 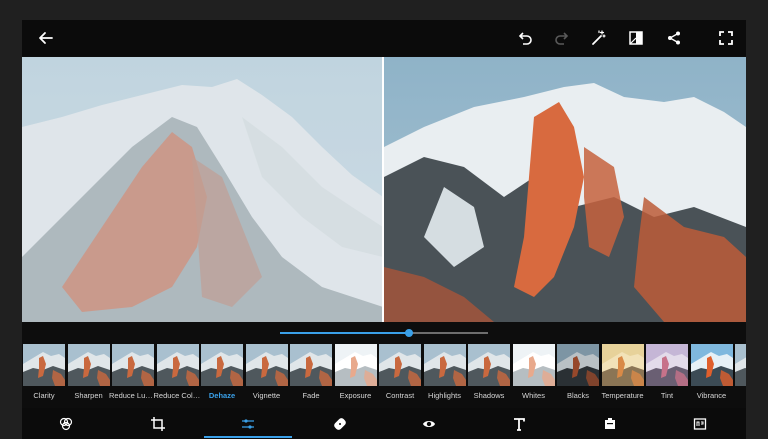 What do you see at coordinates (578, 395) in the screenshot?
I see `thumbnail-label: Blacks` at bounding box center [578, 395].